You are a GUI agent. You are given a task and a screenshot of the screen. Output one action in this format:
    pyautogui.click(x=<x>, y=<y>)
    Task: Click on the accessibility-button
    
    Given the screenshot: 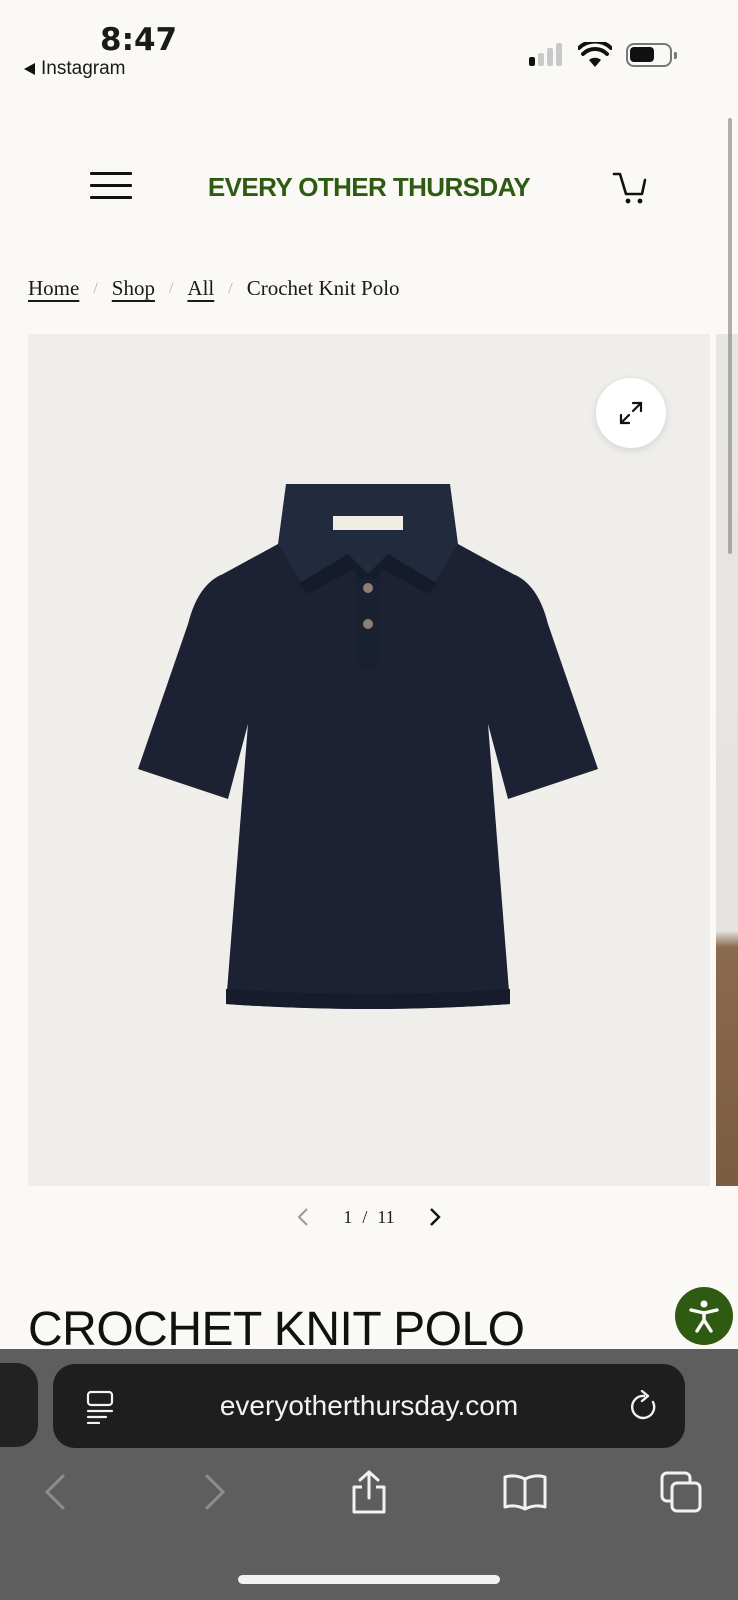 What is the action you would take?
    pyautogui.click(x=704, y=1316)
    